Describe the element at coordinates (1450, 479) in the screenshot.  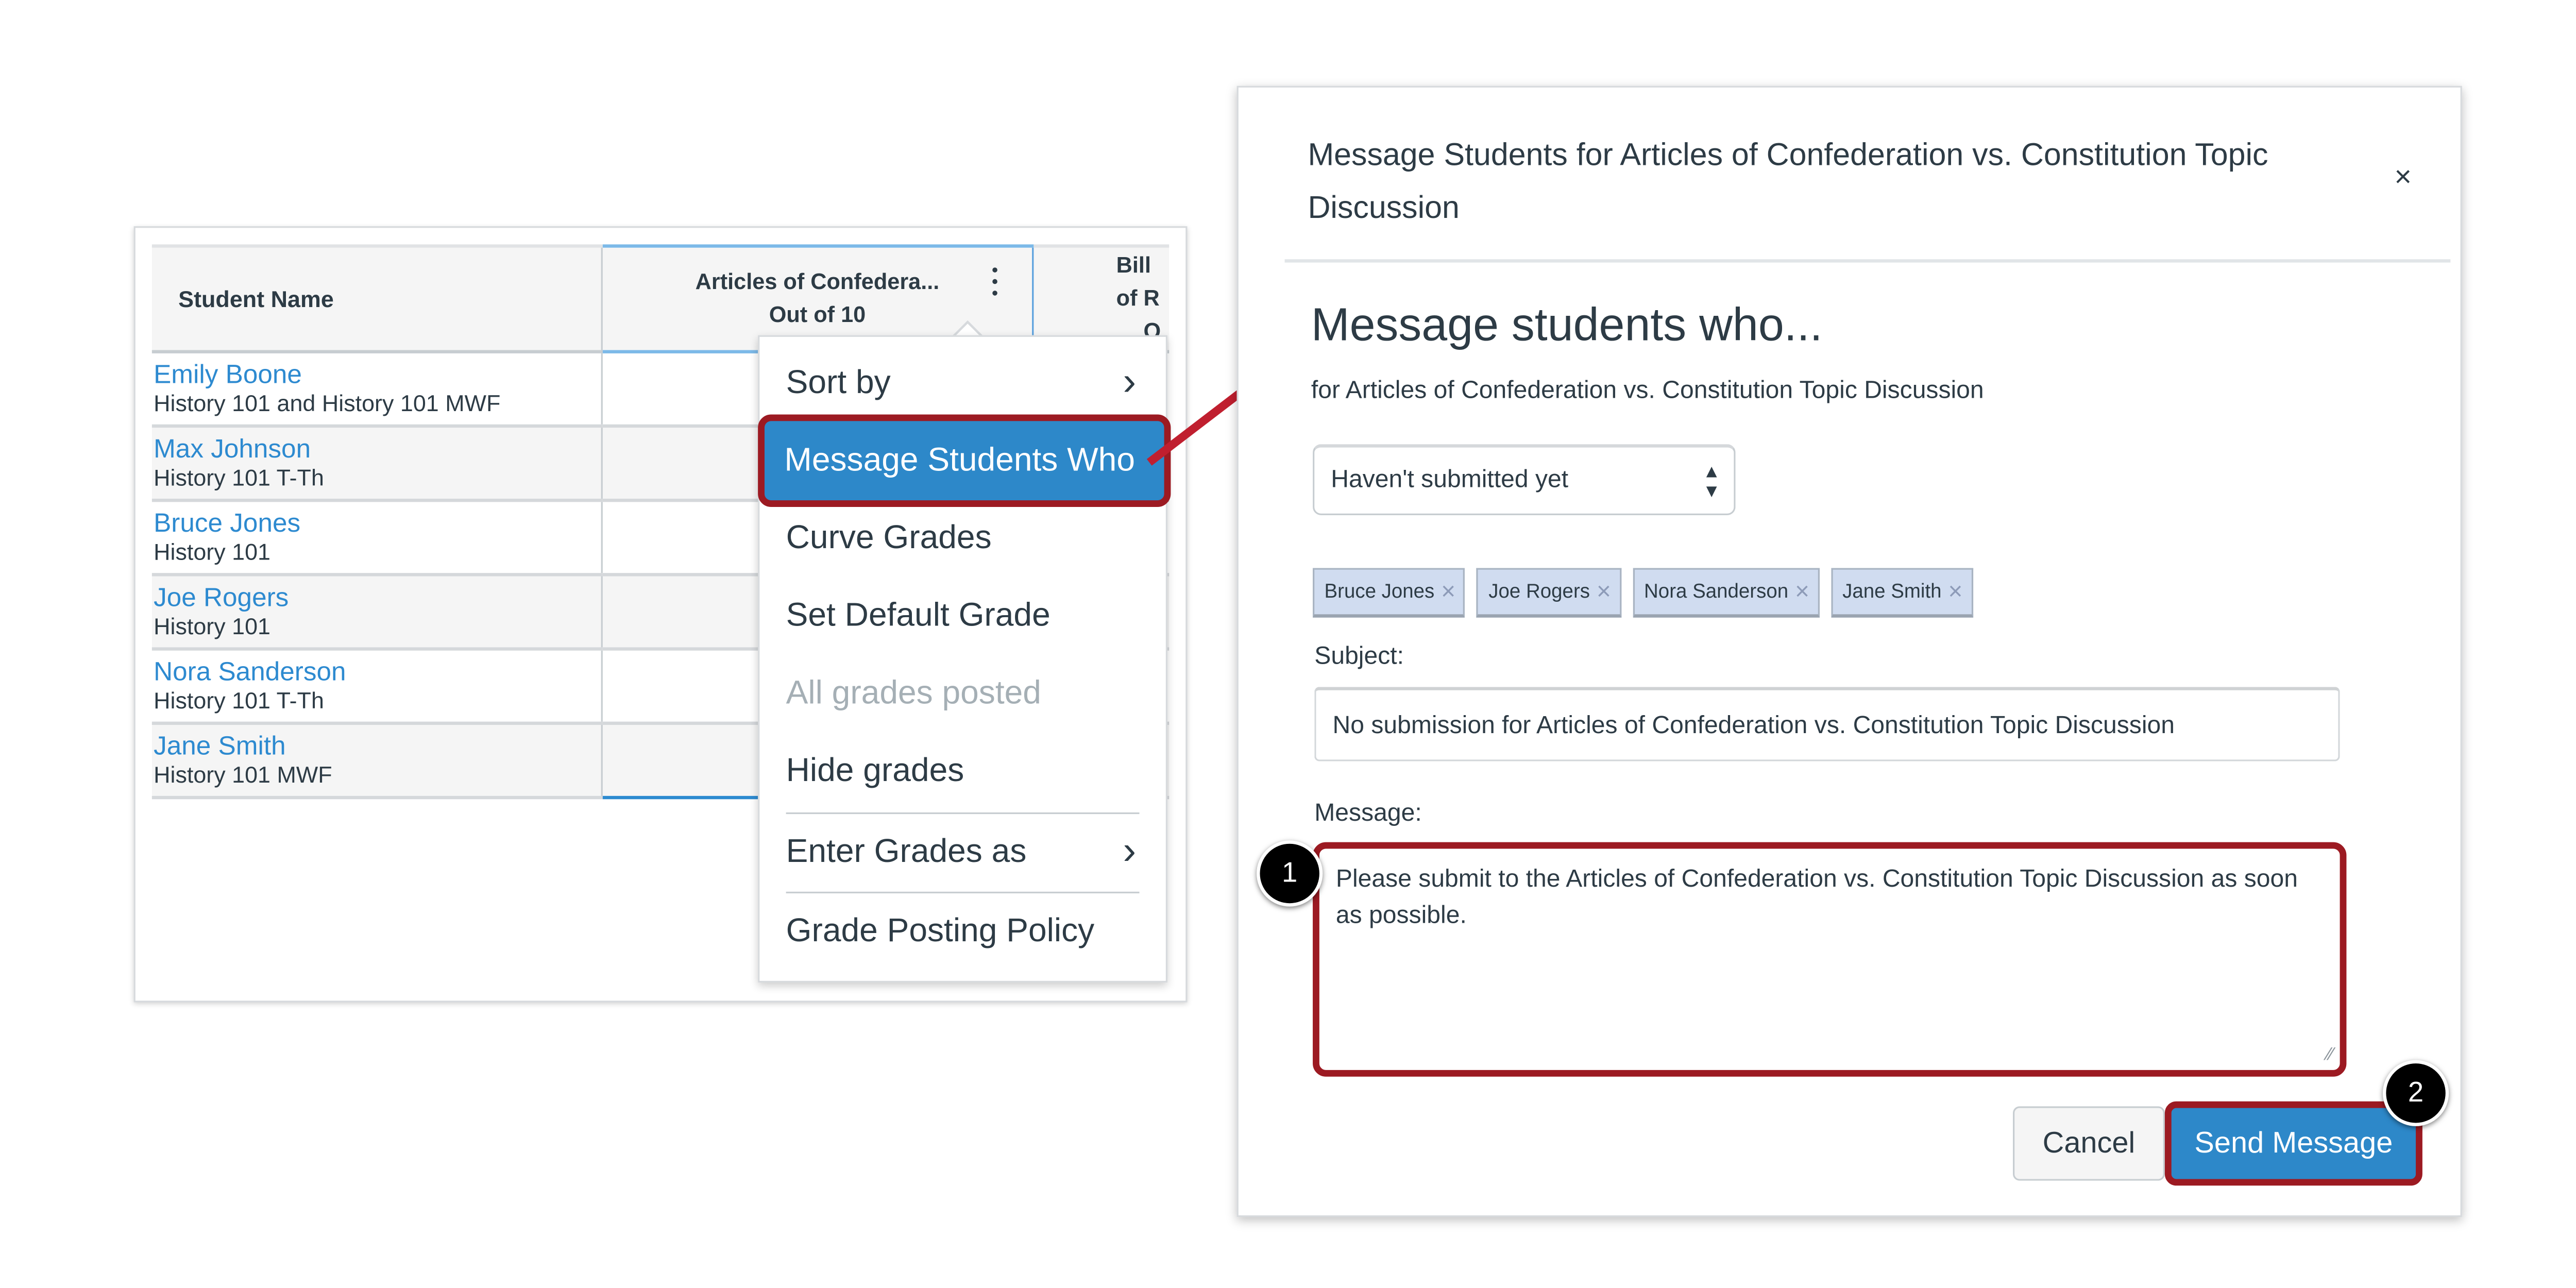
I see `criteria-selected-value: Haven't submitted yet` at that location.